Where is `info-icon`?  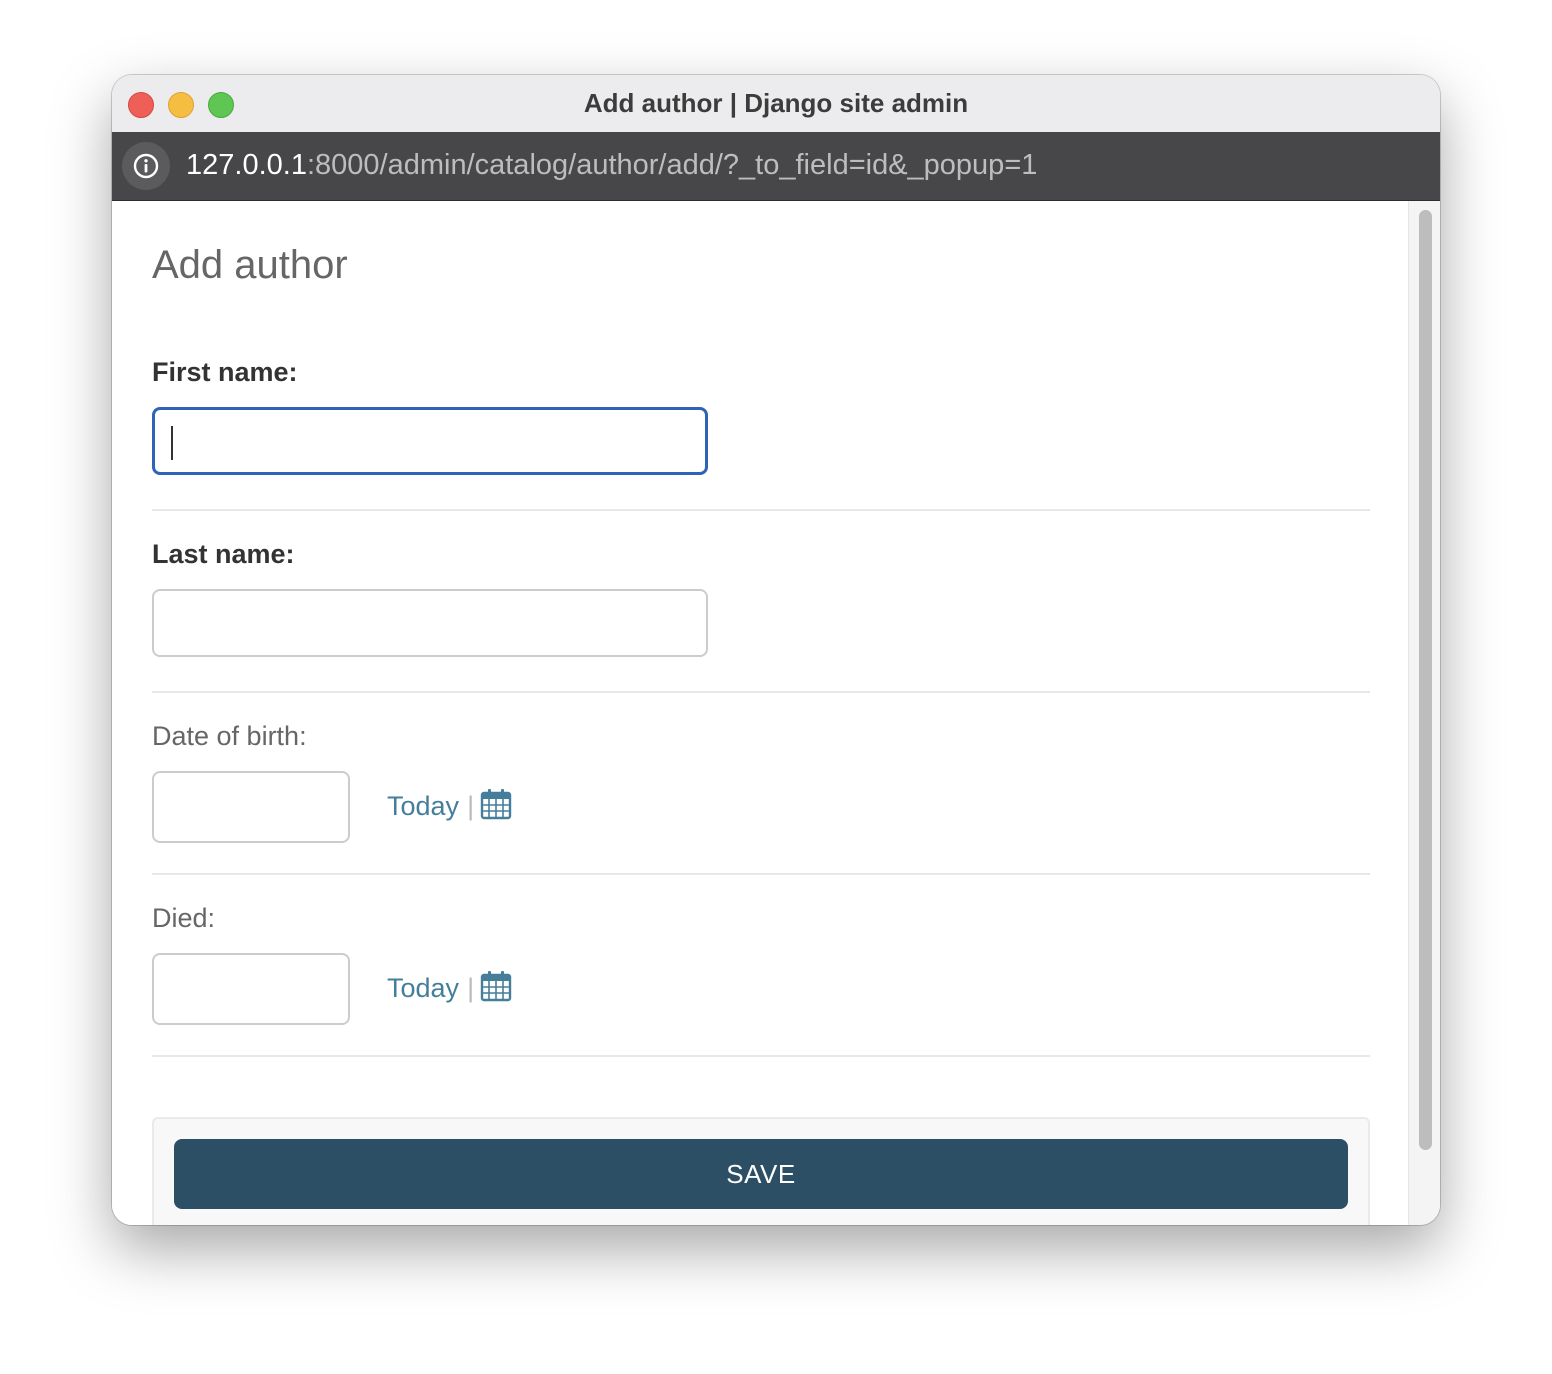
info-icon is located at coordinates (146, 166).